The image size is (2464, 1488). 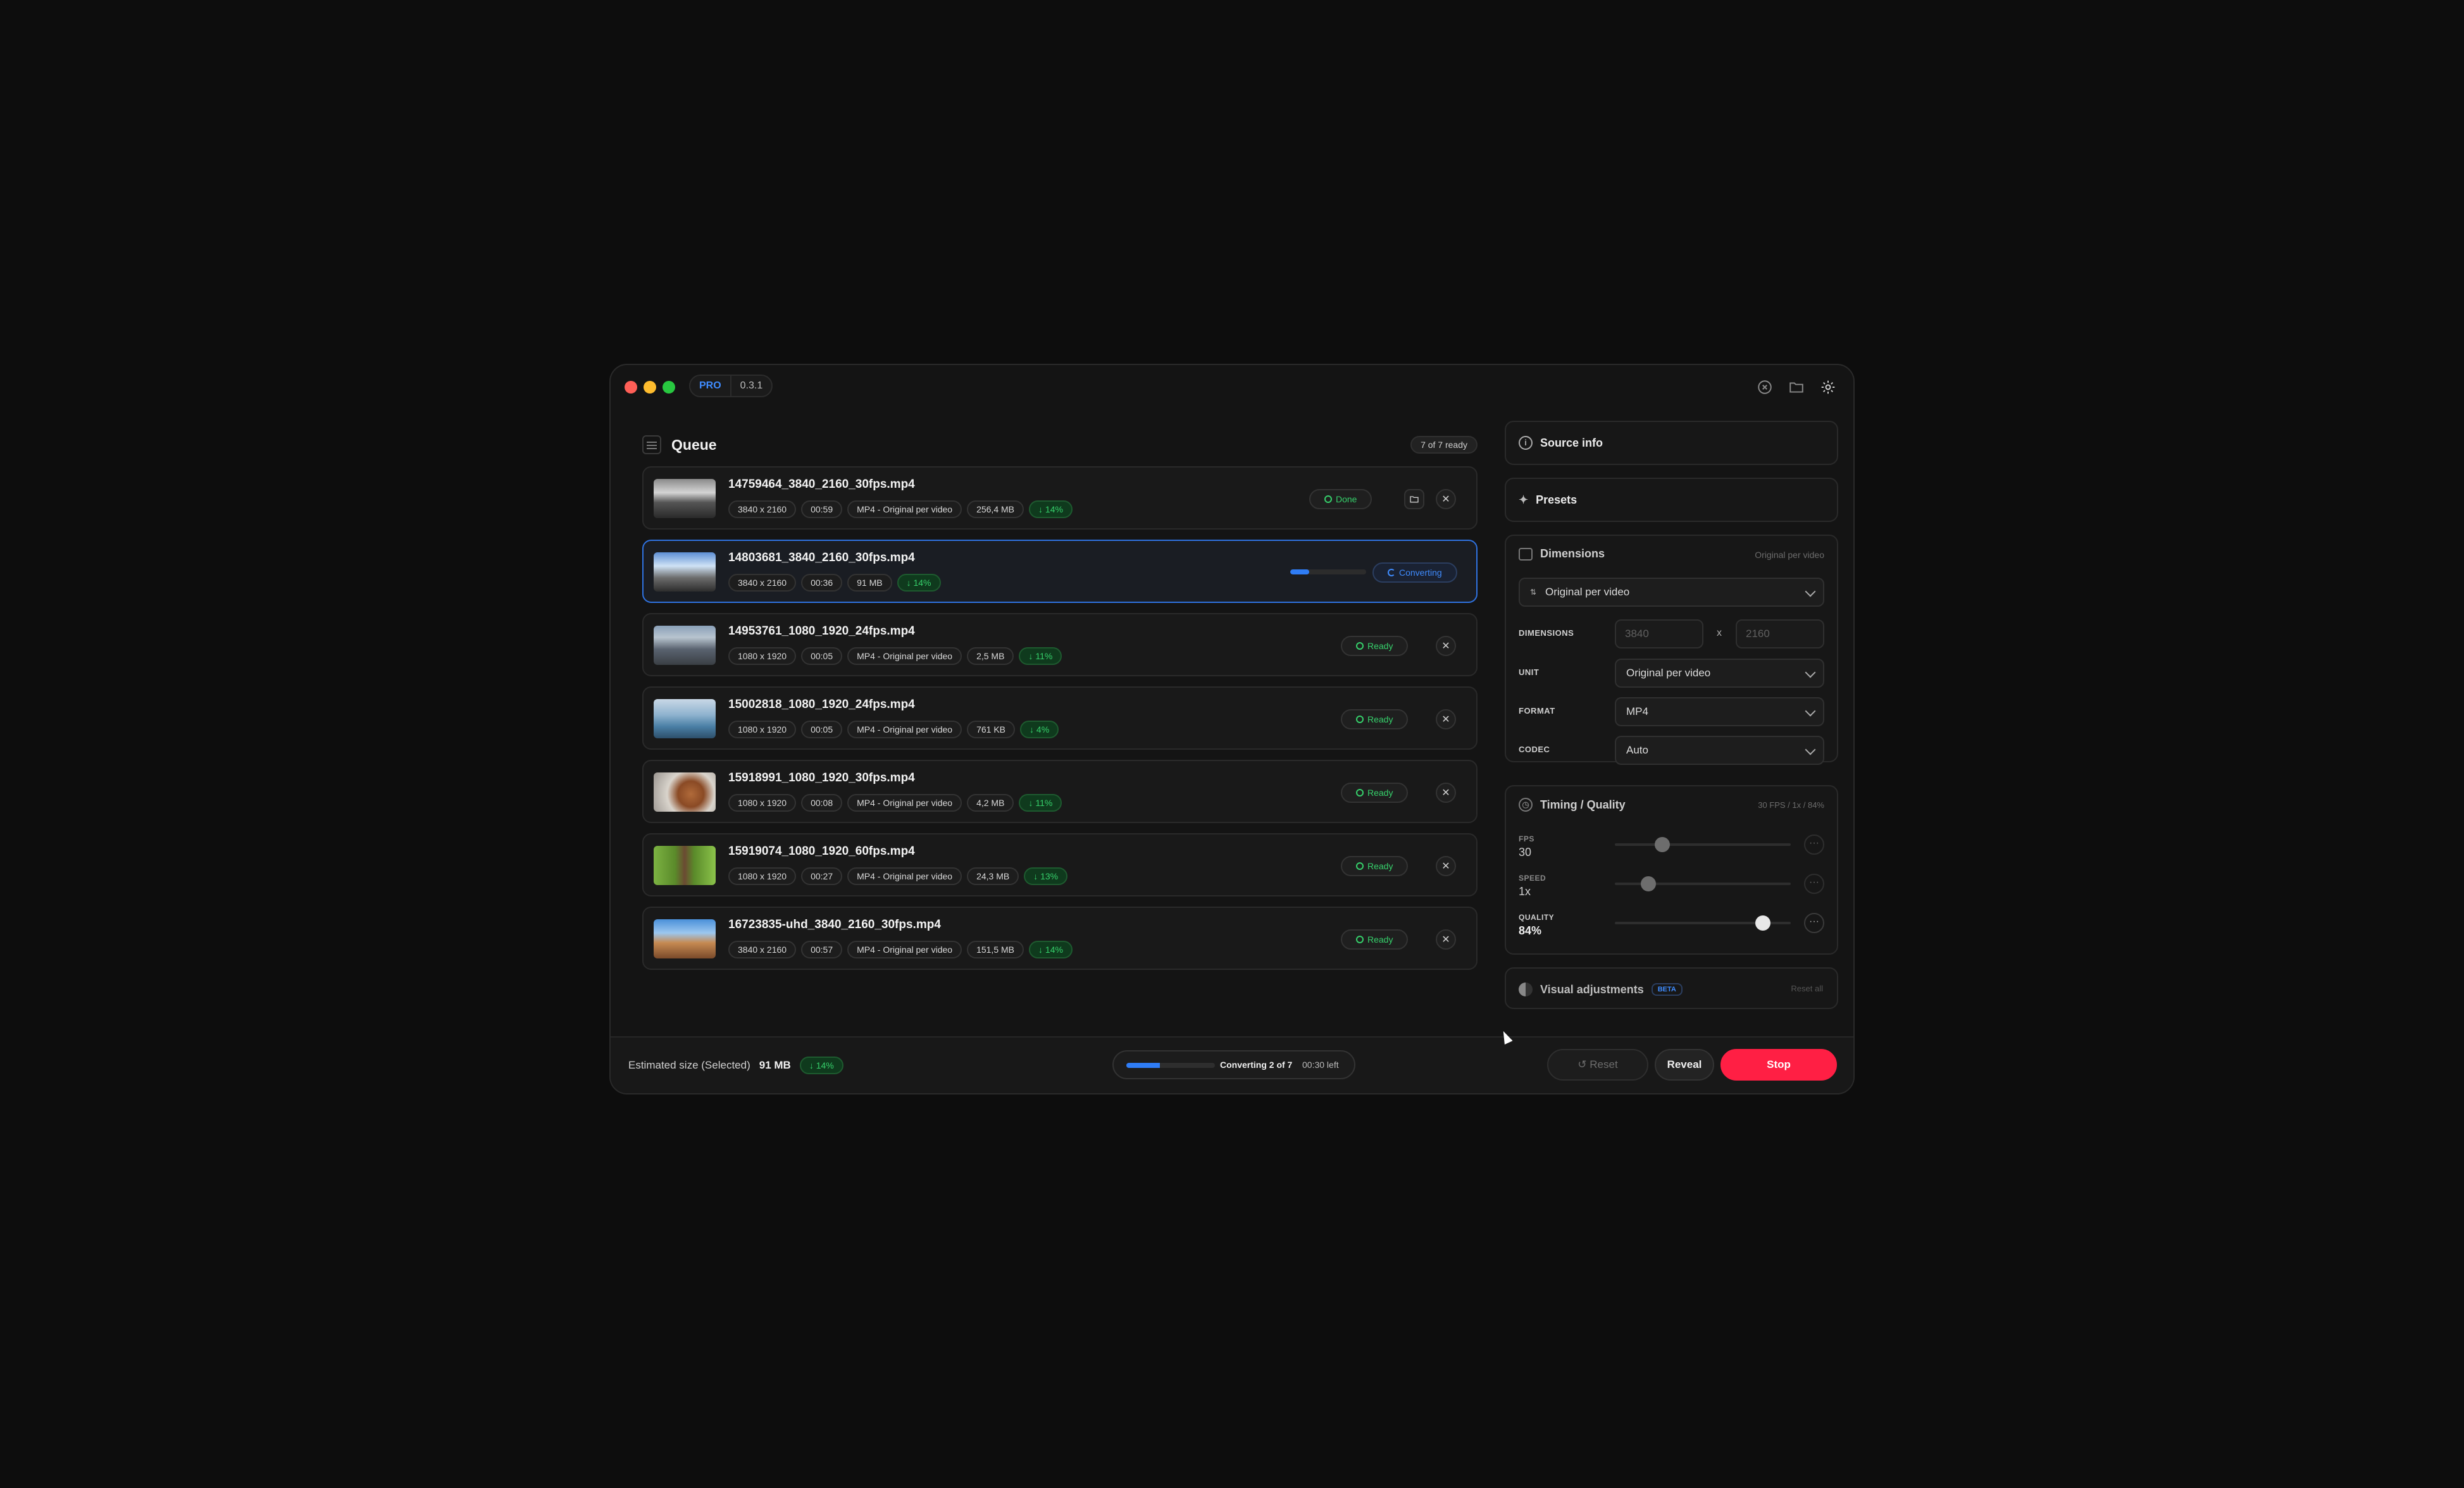 I want to click on codec-select: Auto, so click(x=1719, y=750).